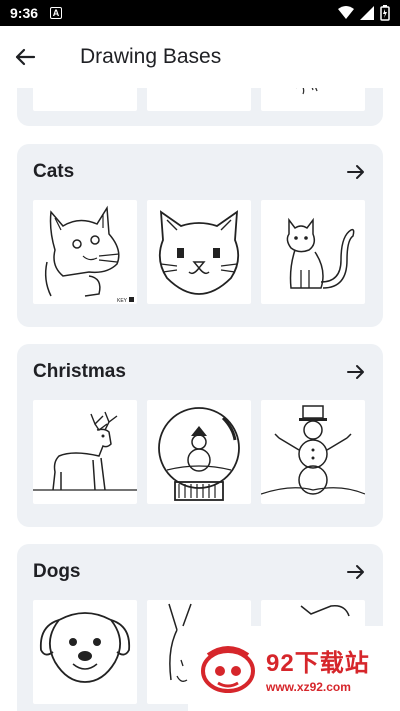  I want to click on status-time: 9:36, so click(24, 13).